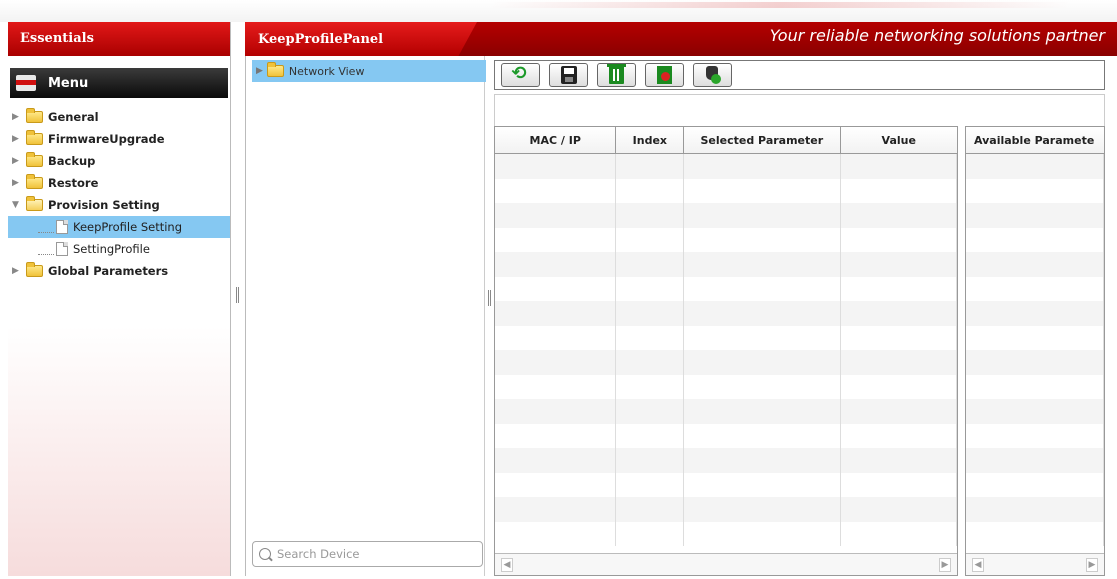 Image resolution: width=1117 pixels, height=579 pixels. What do you see at coordinates (111, 249) in the screenshot?
I see `sidebar-item-label: SettingProfile` at bounding box center [111, 249].